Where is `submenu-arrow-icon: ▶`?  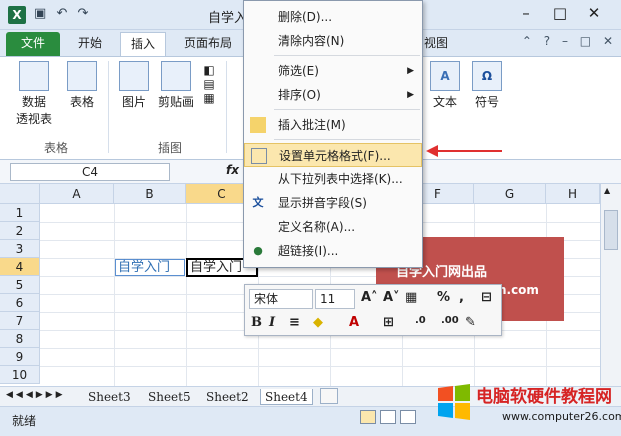
submenu-arrow-icon: ▶ is located at coordinates (410, 95).